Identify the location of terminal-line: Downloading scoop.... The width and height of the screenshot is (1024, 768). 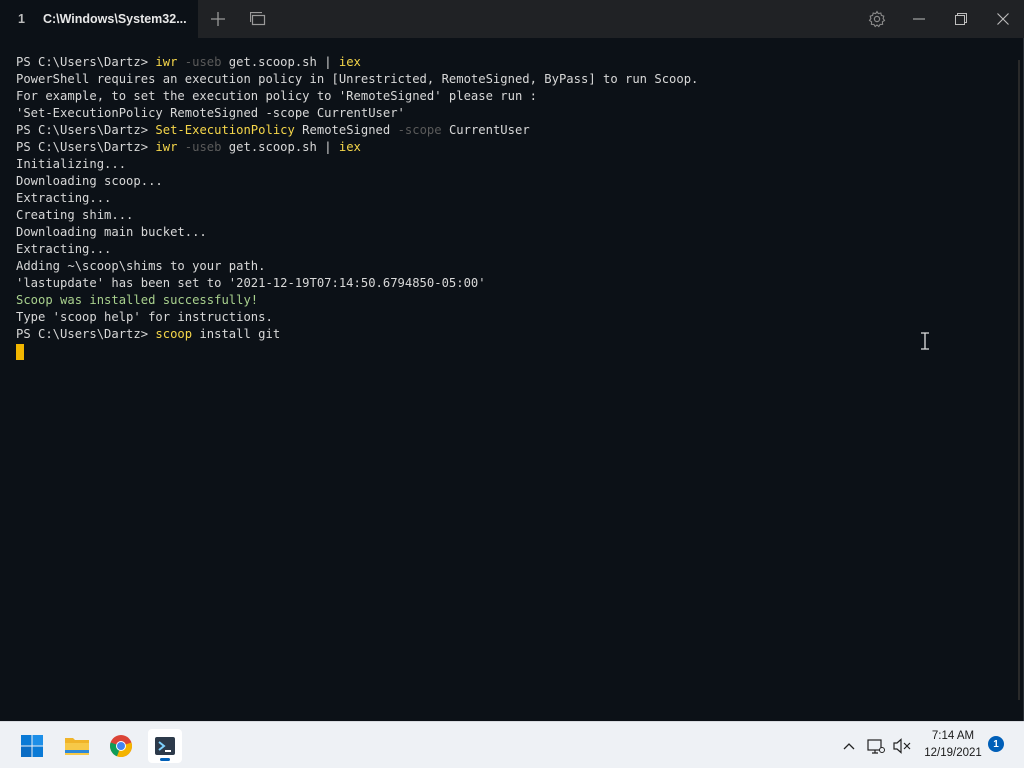
(520, 181).